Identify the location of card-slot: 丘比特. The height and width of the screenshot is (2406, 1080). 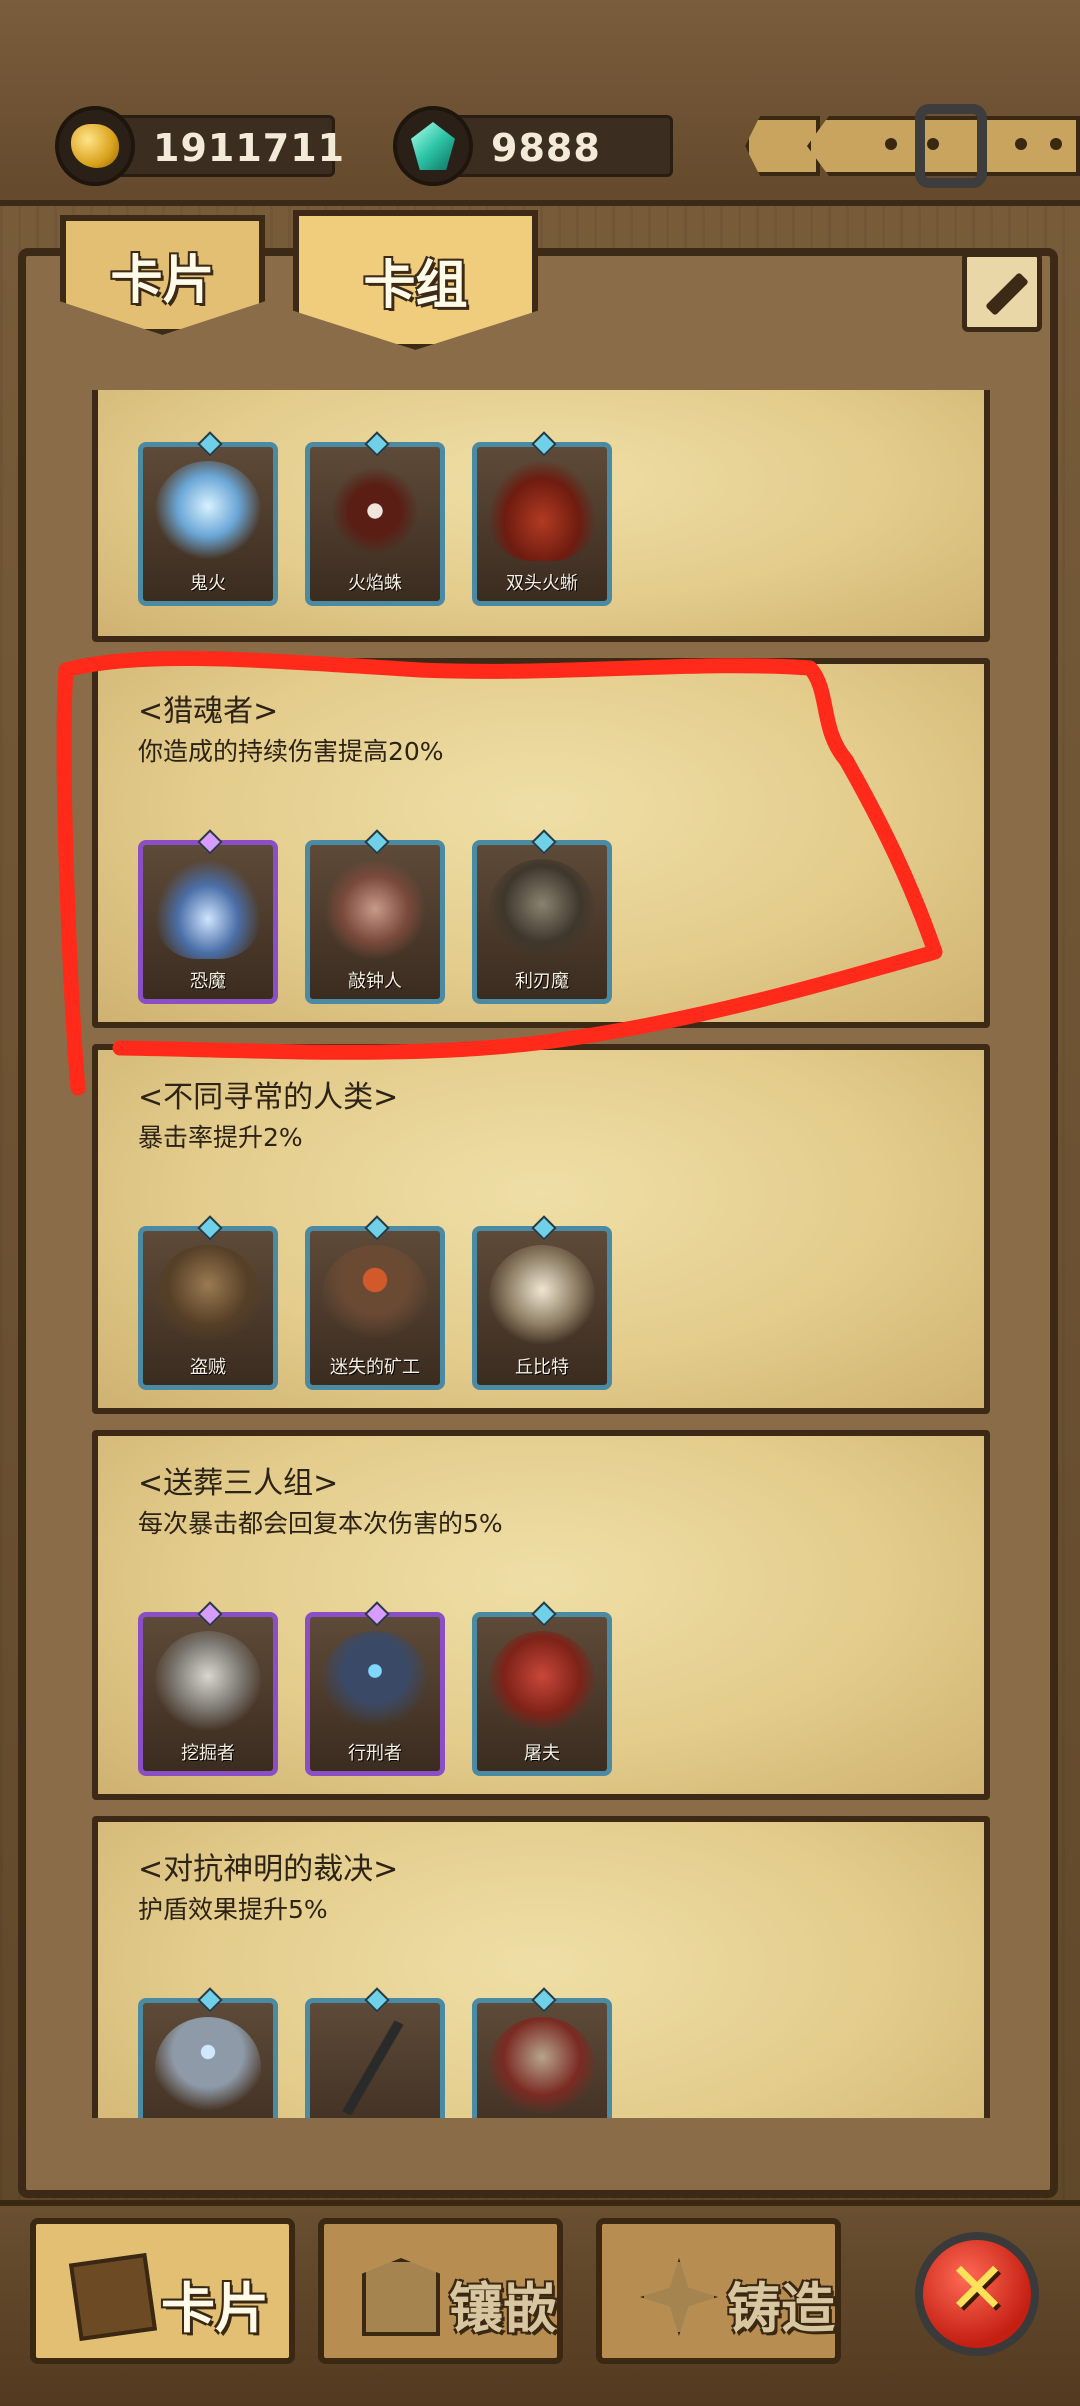
(542, 1302).